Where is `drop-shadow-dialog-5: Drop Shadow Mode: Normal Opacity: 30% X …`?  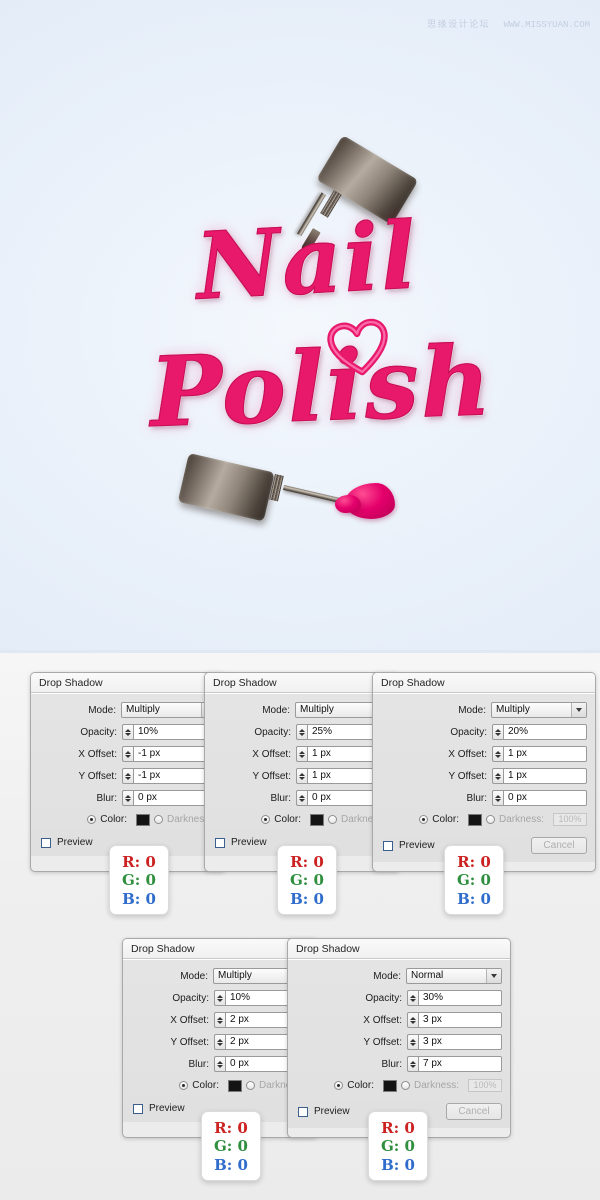
drop-shadow-dialog-5: Drop Shadow Mode: Normal Opacity: 30% X … is located at coordinates (399, 1038).